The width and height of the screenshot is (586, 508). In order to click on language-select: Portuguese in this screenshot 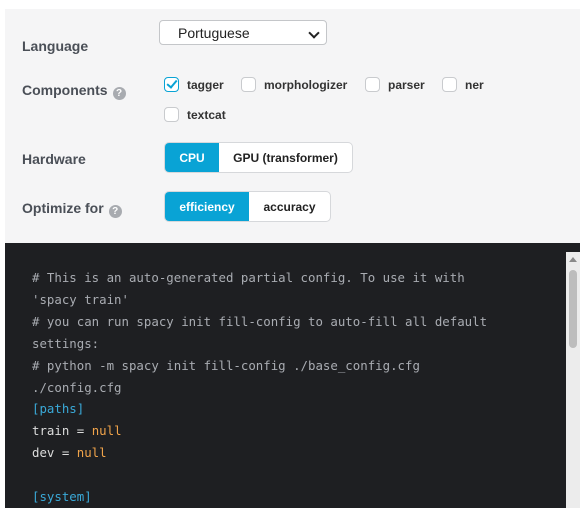, I will do `click(243, 32)`.